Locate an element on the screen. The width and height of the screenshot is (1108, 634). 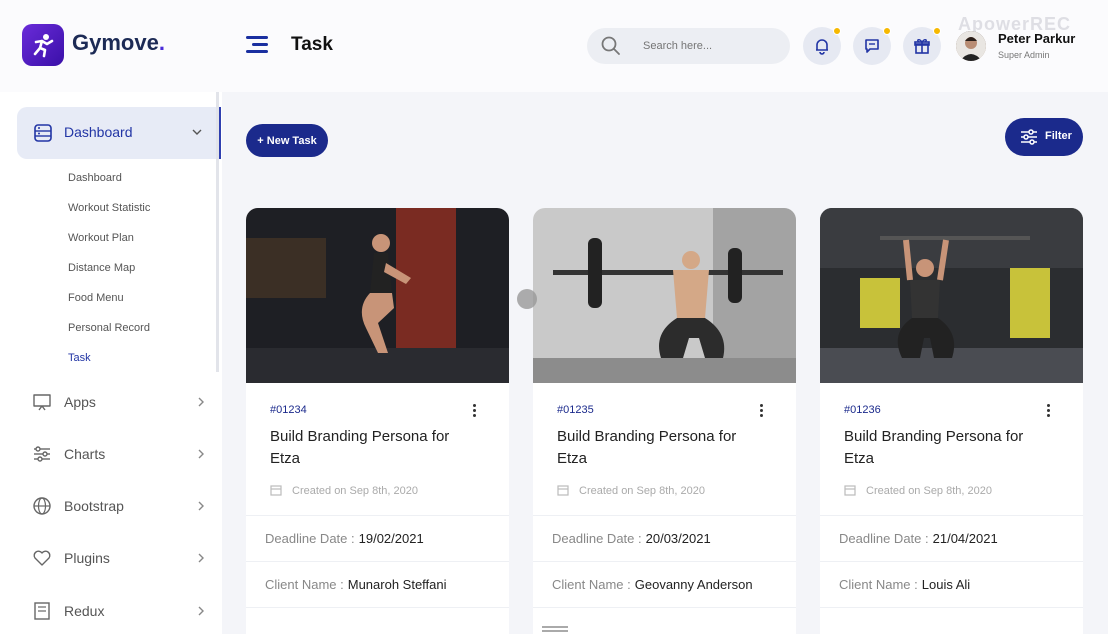
sidebar-item-apps: Apps is located at coordinates (122, 402).